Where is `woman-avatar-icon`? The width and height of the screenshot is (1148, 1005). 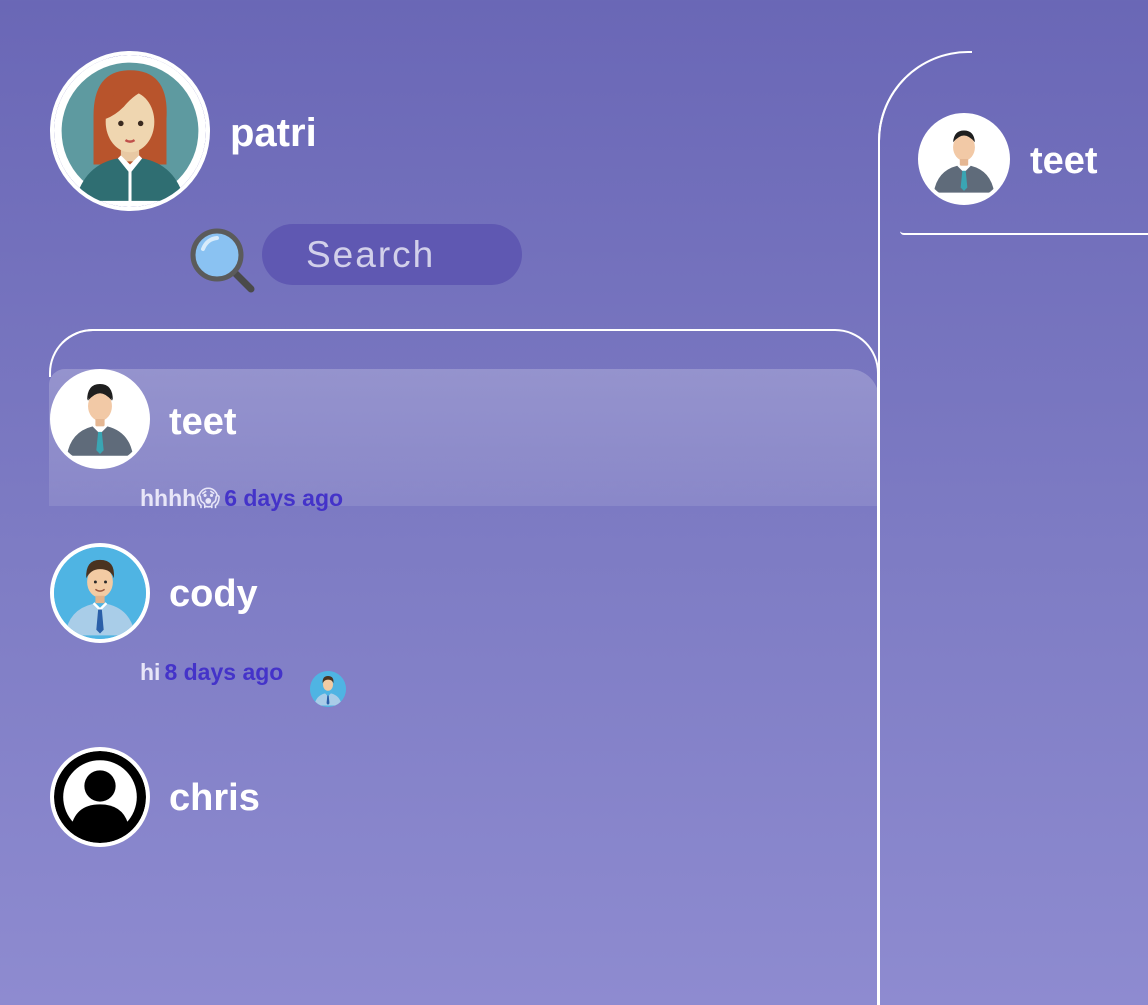 woman-avatar-icon is located at coordinates (130, 131).